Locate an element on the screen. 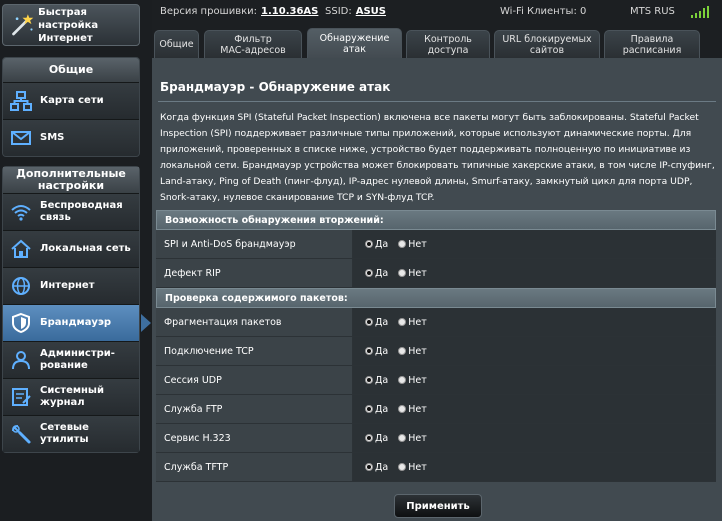  row-label: Дефект RIP is located at coordinates (254, 273).